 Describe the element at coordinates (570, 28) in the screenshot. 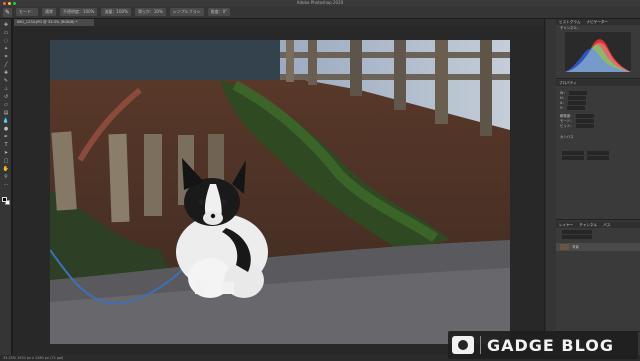

I see `histogram-channel-label: チャンネル：` at that location.